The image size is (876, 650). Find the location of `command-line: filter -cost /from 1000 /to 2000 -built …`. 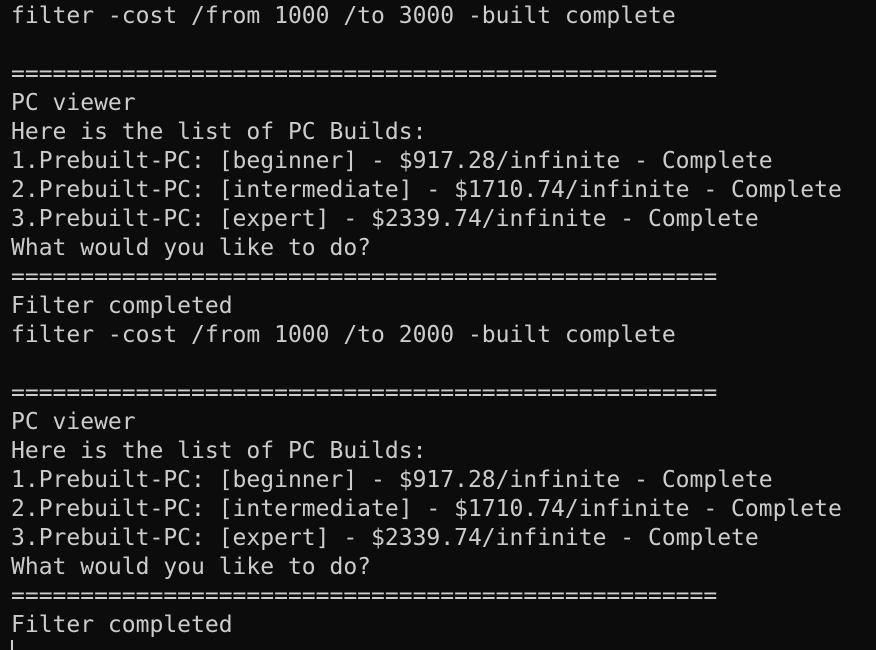

command-line: filter -cost /from 1000 /to 2000 -built … is located at coordinates (343, 335).